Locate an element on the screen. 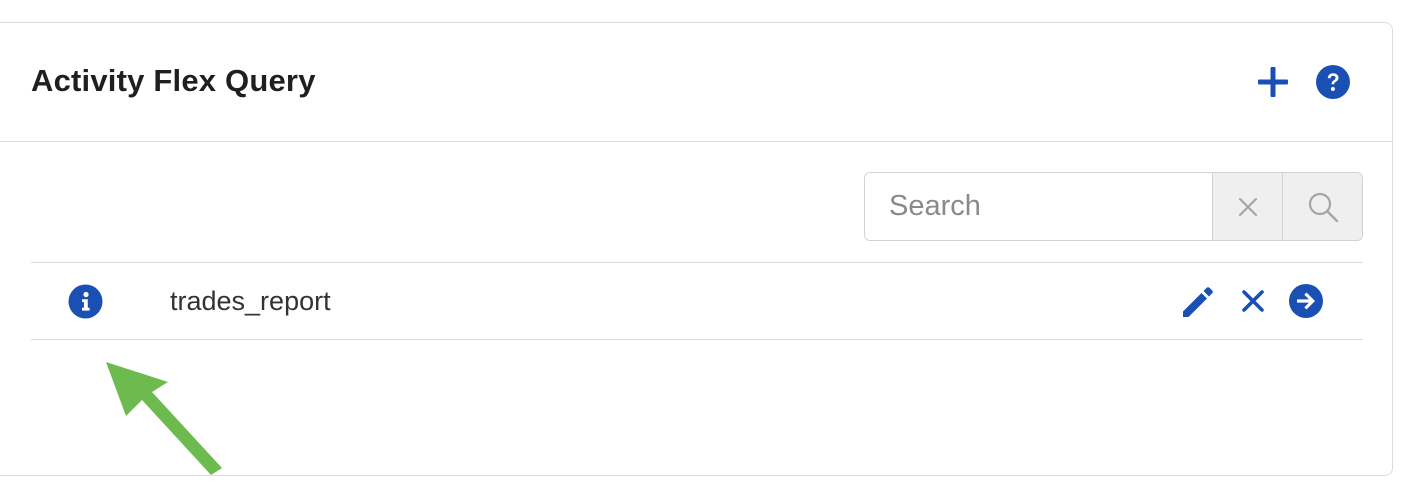 The height and width of the screenshot is (502, 1420). delete-query-button is located at coordinates (1253, 301).